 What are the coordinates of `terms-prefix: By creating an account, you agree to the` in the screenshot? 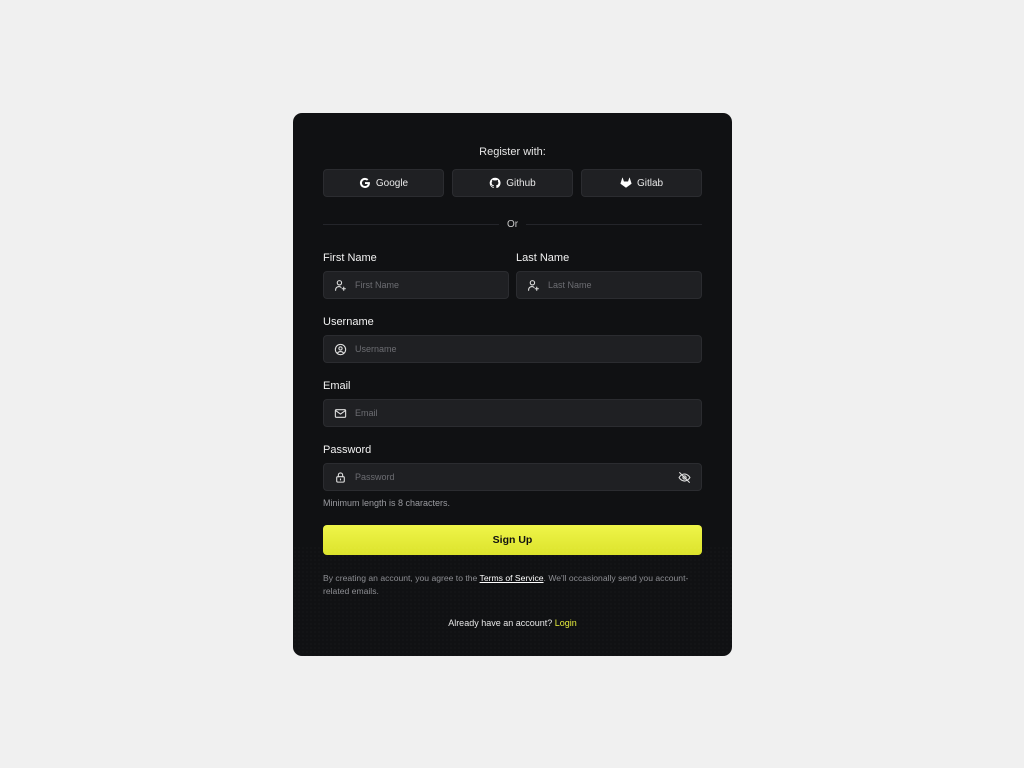 It's located at (401, 578).